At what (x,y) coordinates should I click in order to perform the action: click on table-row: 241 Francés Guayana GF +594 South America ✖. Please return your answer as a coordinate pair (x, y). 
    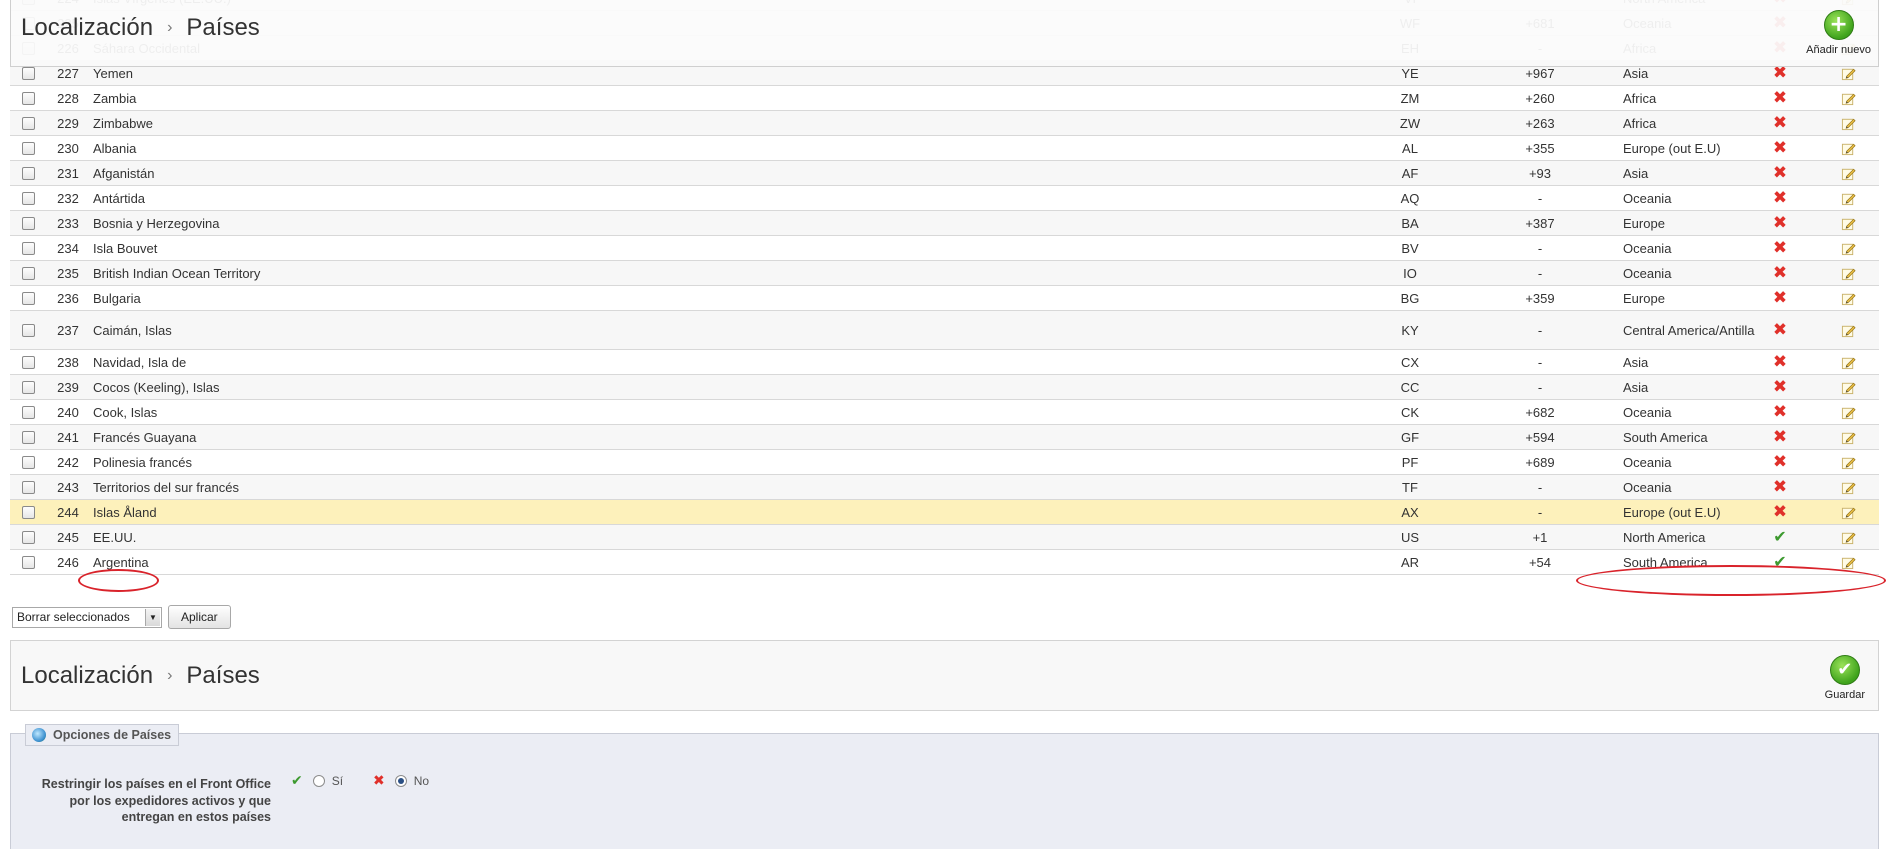
    Looking at the image, I should click on (944, 437).